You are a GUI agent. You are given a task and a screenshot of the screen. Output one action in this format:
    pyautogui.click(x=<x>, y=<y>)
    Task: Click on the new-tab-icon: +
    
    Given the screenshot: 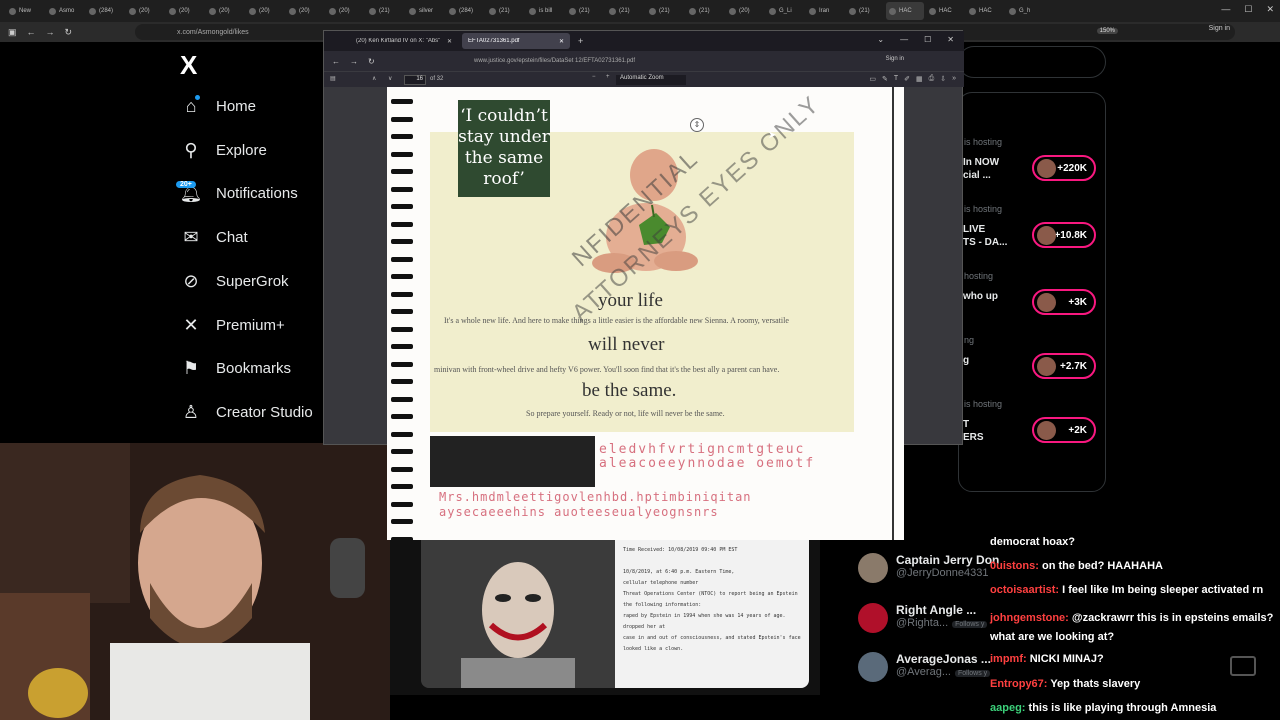 What is the action you would take?
    pyautogui.click(x=580, y=41)
    